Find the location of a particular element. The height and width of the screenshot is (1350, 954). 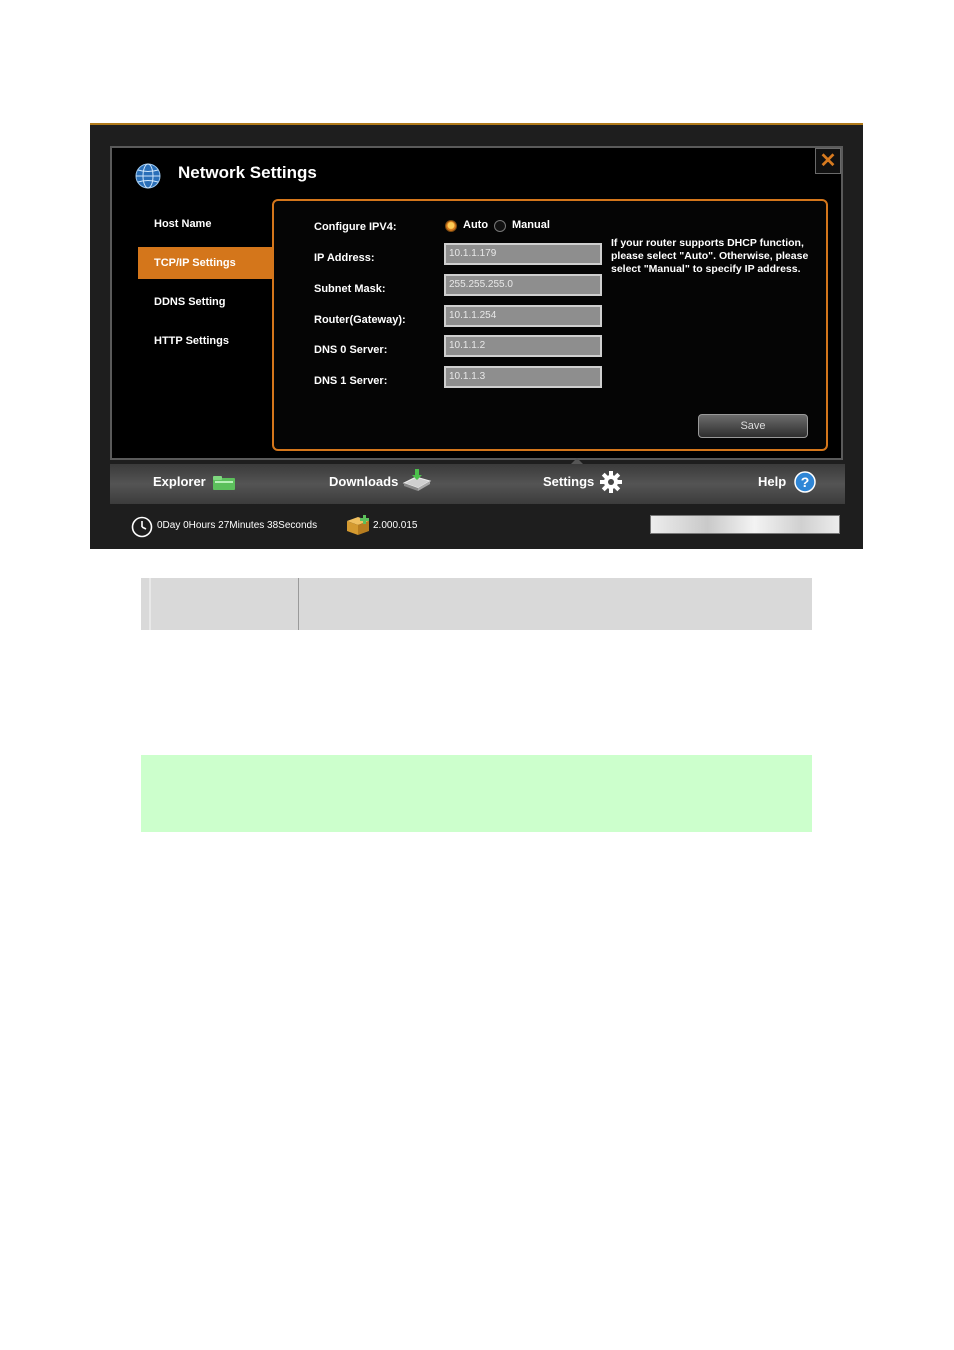

subnet-mask-label: Subnet Mask: is located at coordinates (350, 289).